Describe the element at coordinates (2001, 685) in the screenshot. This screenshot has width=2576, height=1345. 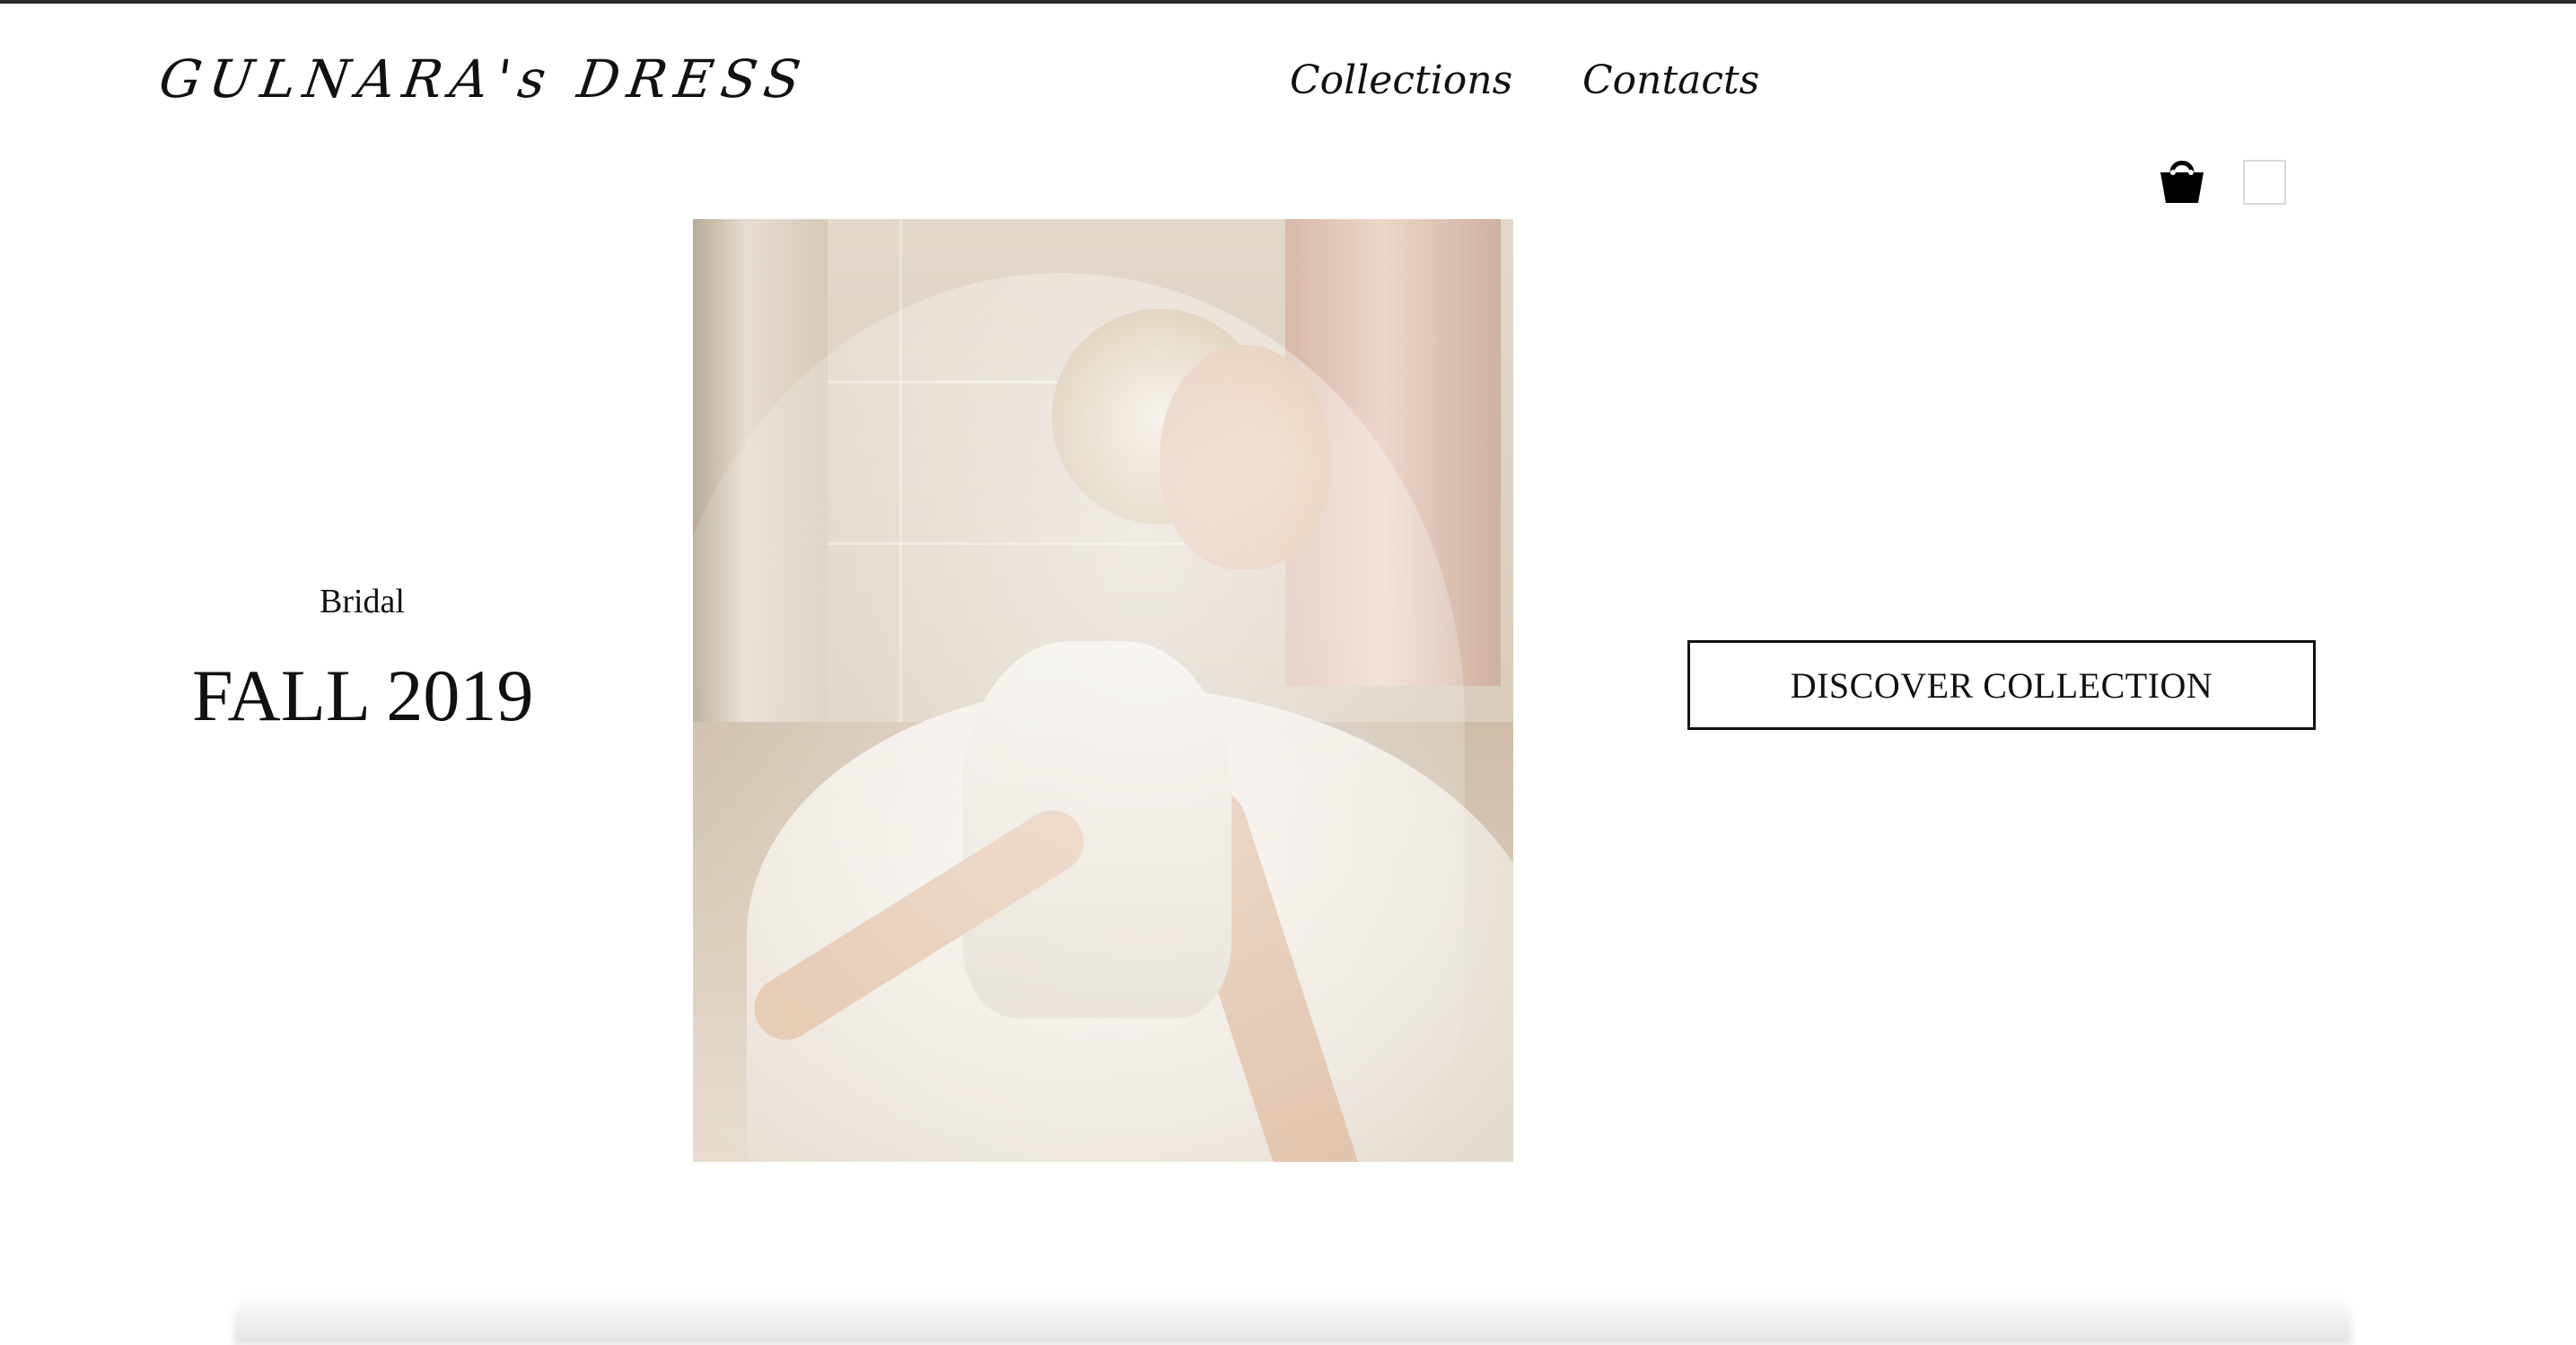
I see `discover-collection-button: DISCOVER COLLECTION` at that location.